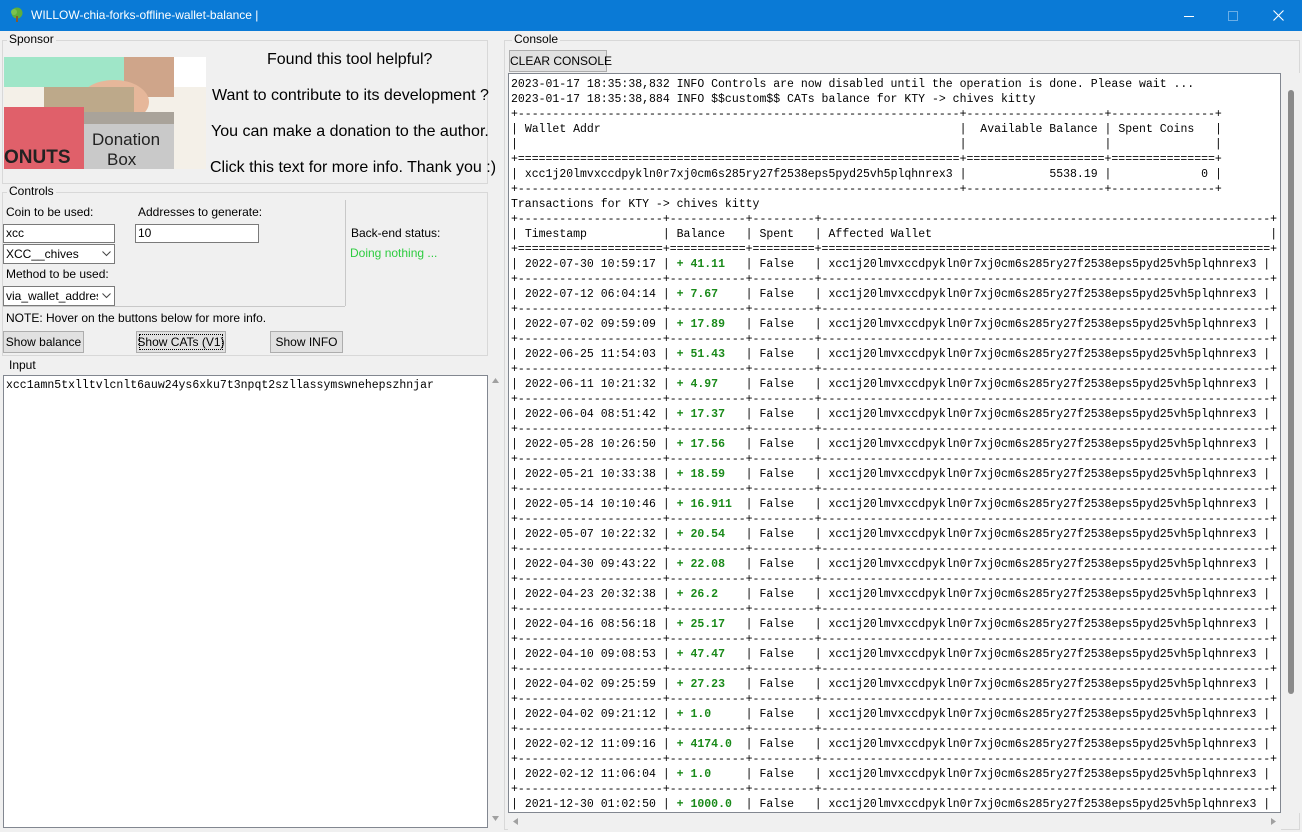 The image size is (1302, 832). What do you see at coordinates (17, 14) in the screenshot?
I see `tree-icon` at bounding box center [17, 14].